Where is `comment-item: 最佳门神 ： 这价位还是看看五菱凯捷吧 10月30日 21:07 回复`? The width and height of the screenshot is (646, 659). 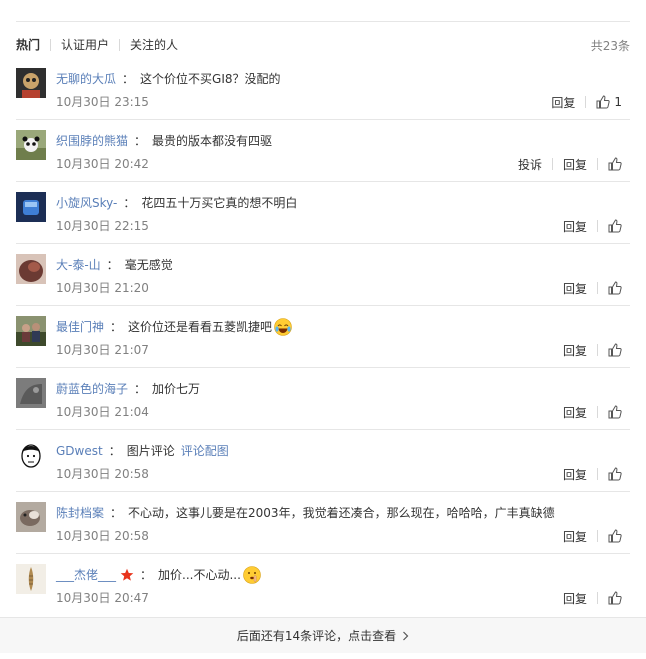 comment-item: 最佳门神 ： 这价位还是看看五菱凯捷吧 10月30日 21:07 回复 is located at coordinates (323, 337).